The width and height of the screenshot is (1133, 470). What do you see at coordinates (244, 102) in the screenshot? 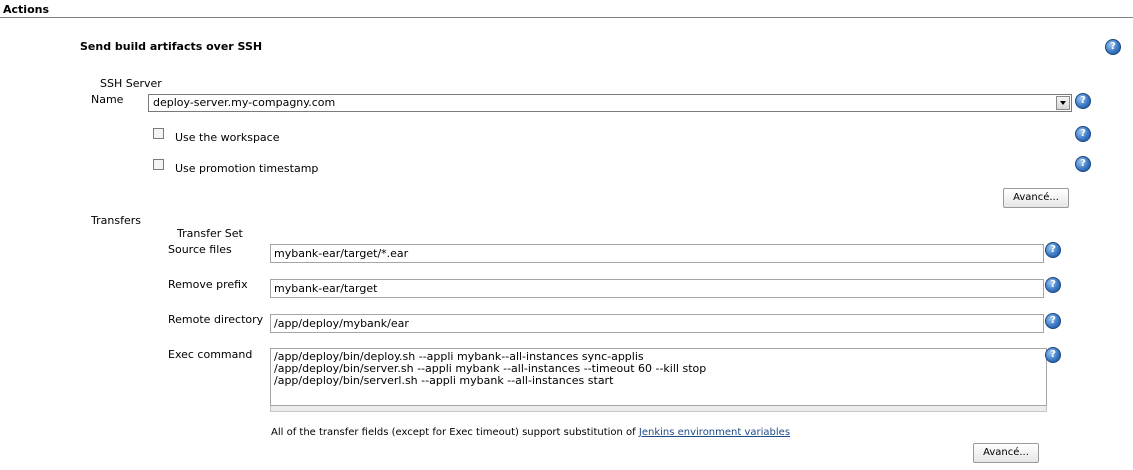
I see `ssh-server-name-value: deploy-server.my-compagny.com` at bounding box center [244, 102].